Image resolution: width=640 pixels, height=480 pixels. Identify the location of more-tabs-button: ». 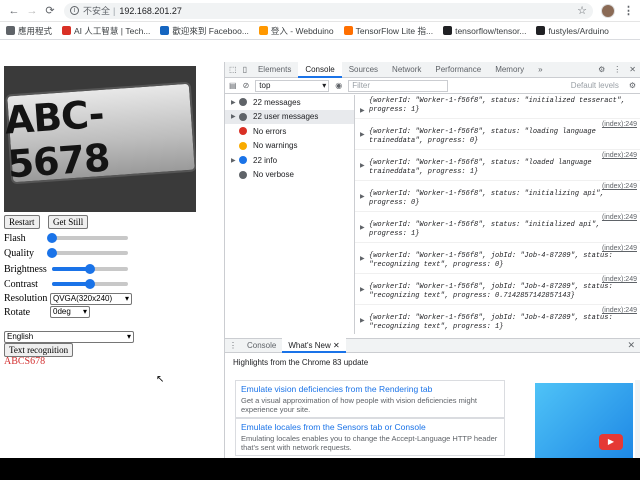
(540, 70).